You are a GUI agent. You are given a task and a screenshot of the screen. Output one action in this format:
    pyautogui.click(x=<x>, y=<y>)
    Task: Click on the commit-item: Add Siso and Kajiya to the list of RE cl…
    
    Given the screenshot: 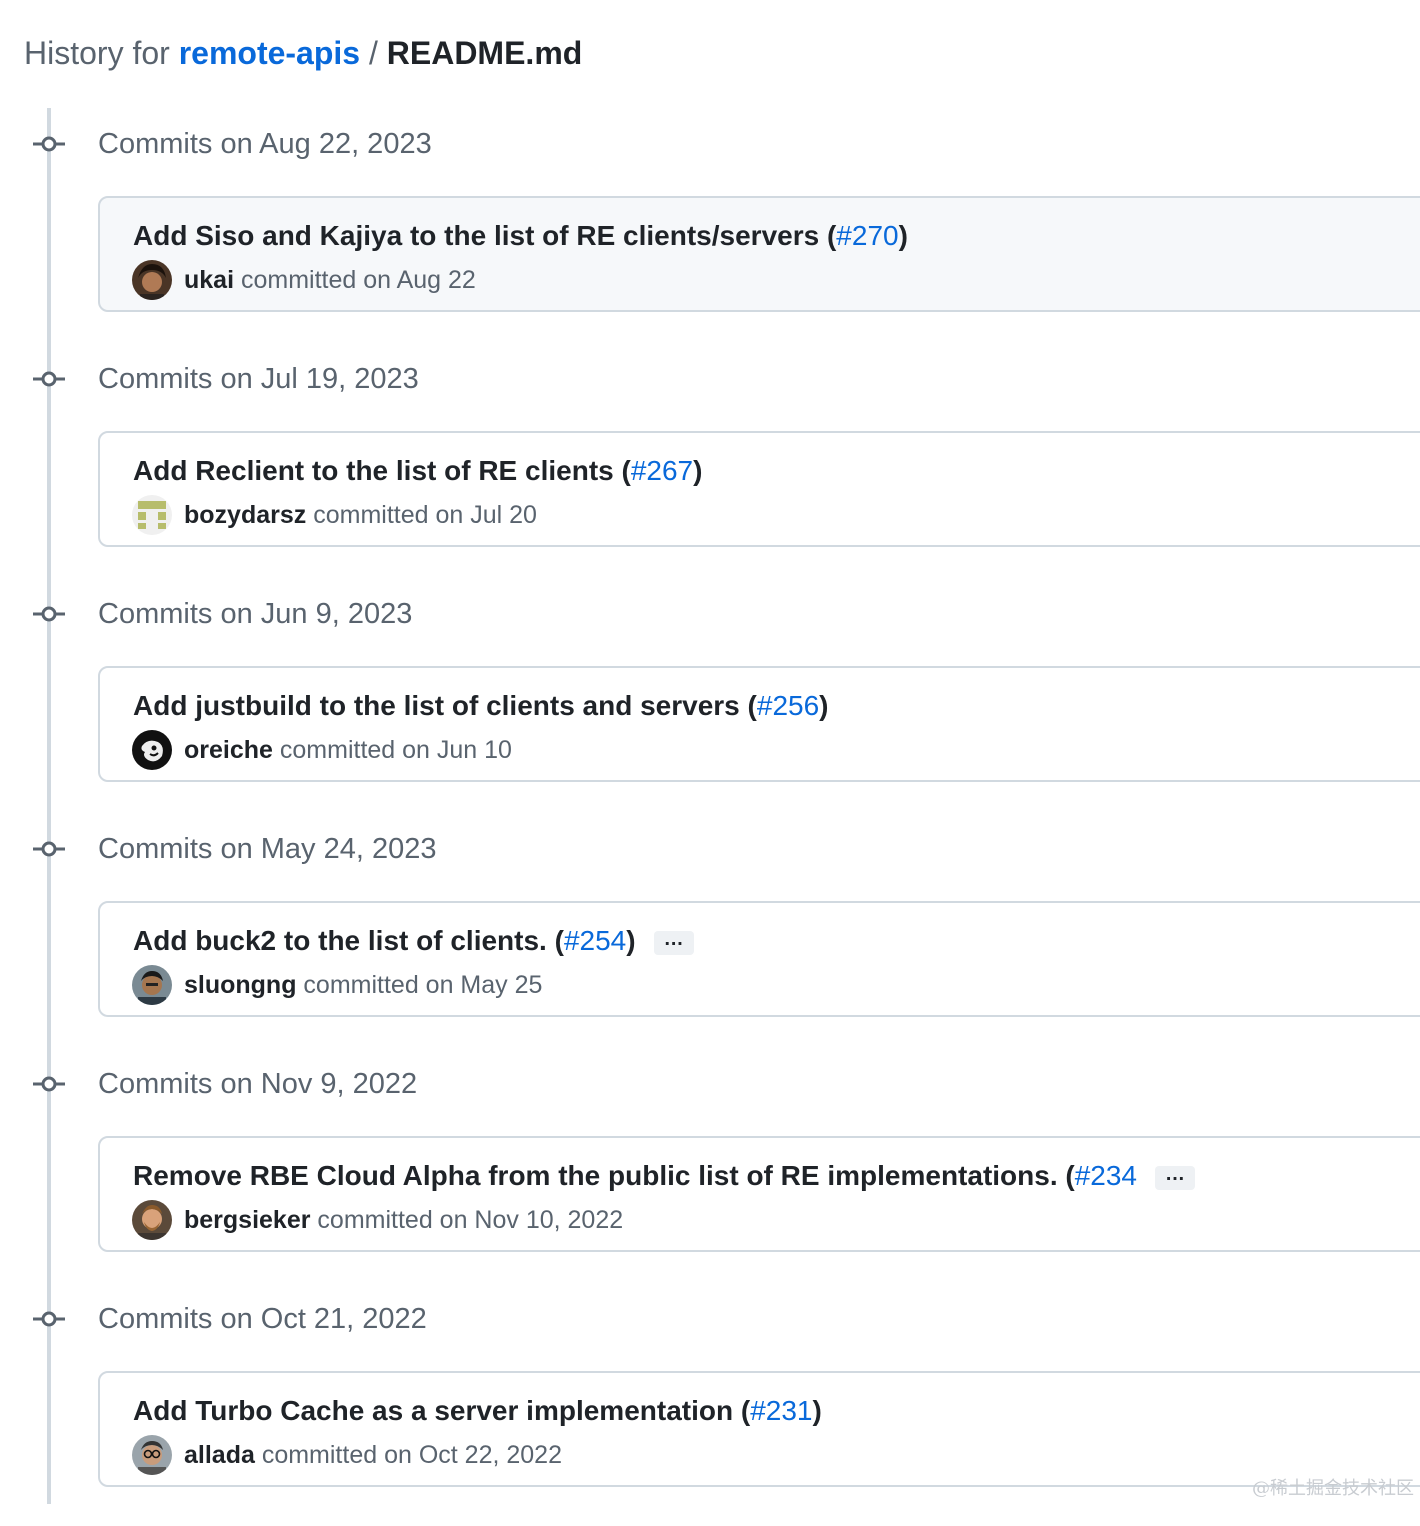 What is the action you would take?
    pyautogui.click(x=759, y=254)
    